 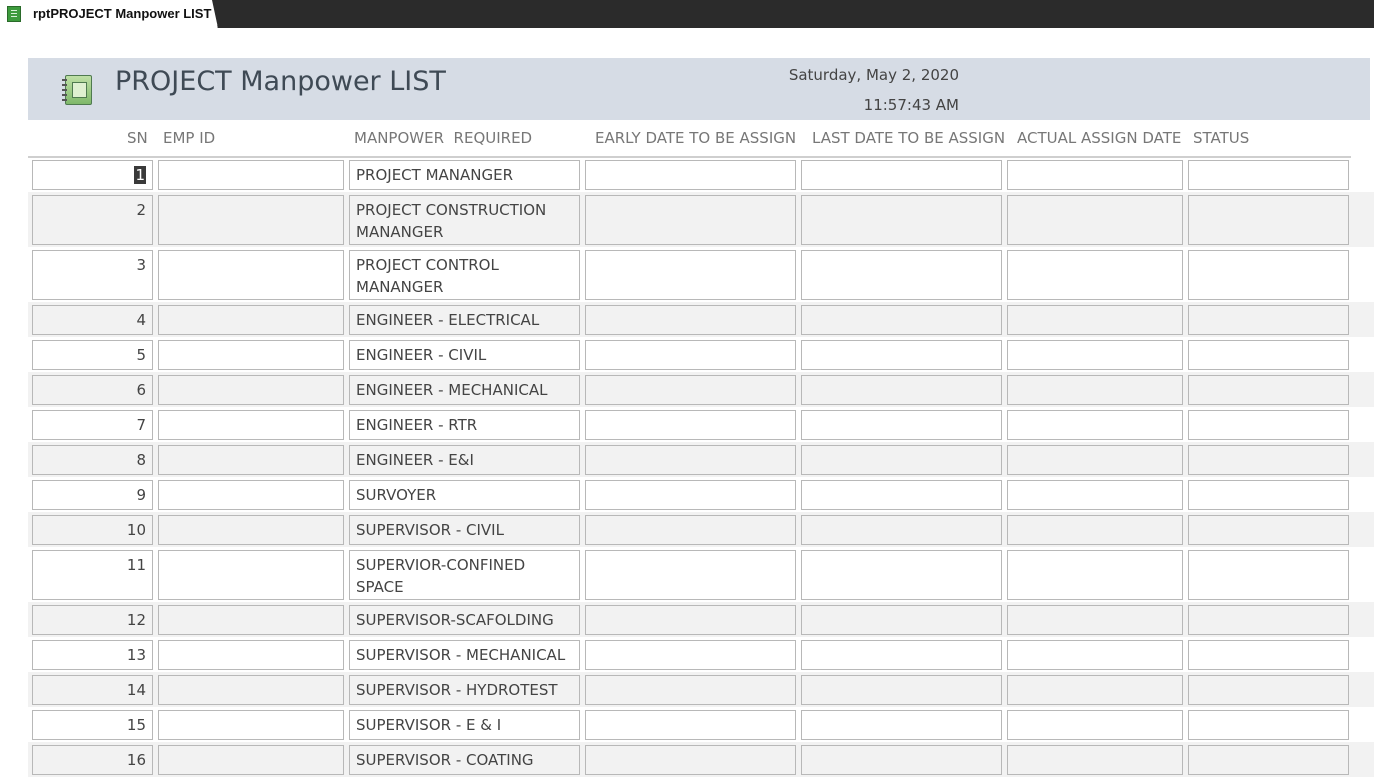 I want to click on manpower-cell: SUPERVISOR - MECHANICAL, so click(x=464, y=655).